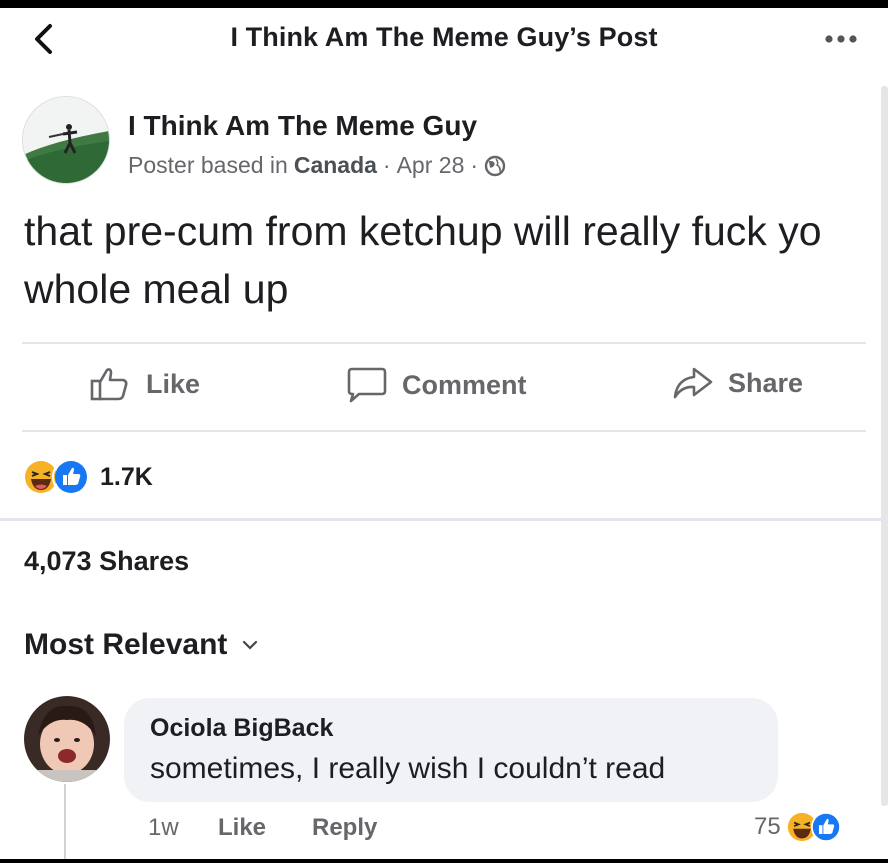  I want to click on thread-line, so click(65, 821).